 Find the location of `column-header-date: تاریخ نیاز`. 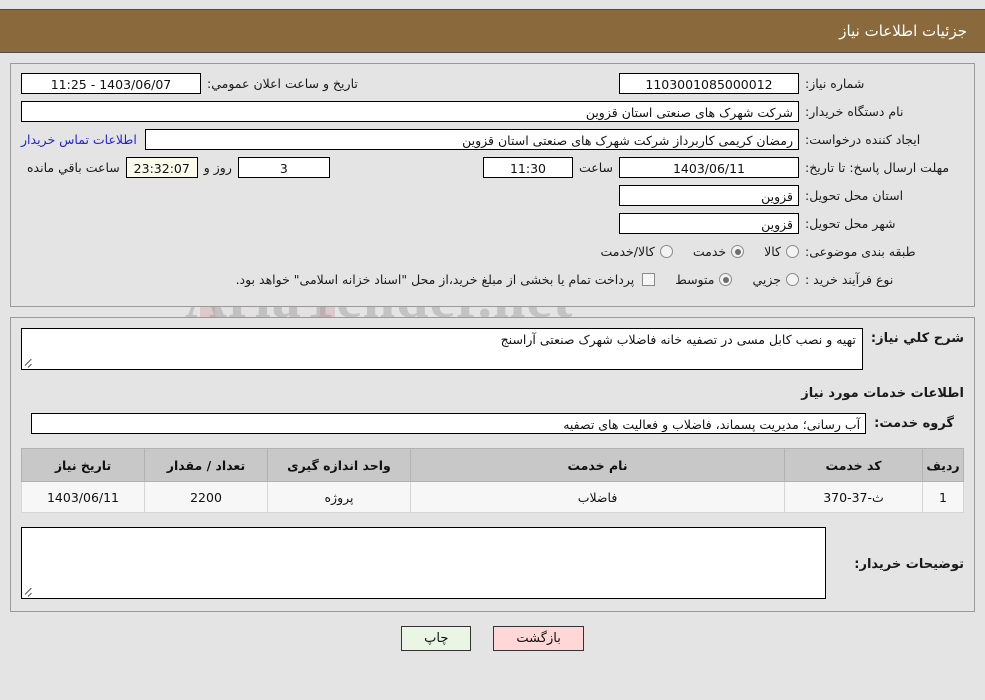

column-header-date: تاریخ نیاز is located at coordinates (83, 465).